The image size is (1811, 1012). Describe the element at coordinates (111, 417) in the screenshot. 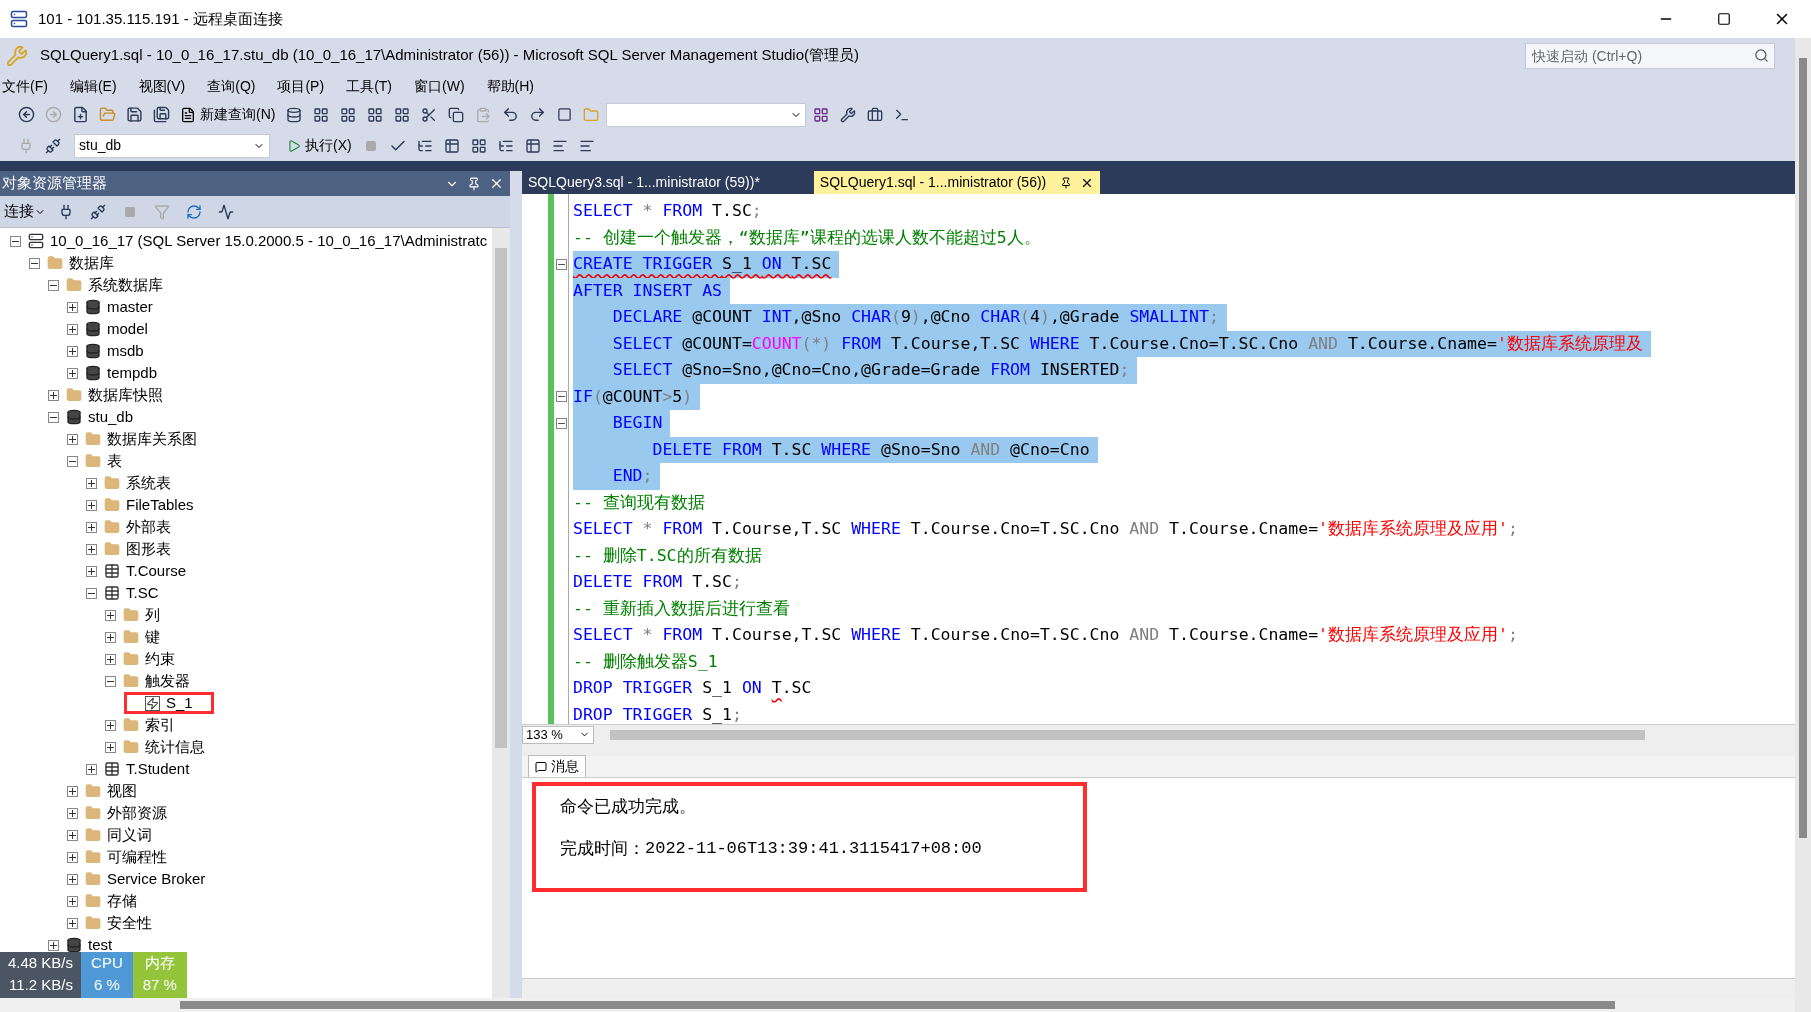

I see `tree-item: stu_db` at that location.